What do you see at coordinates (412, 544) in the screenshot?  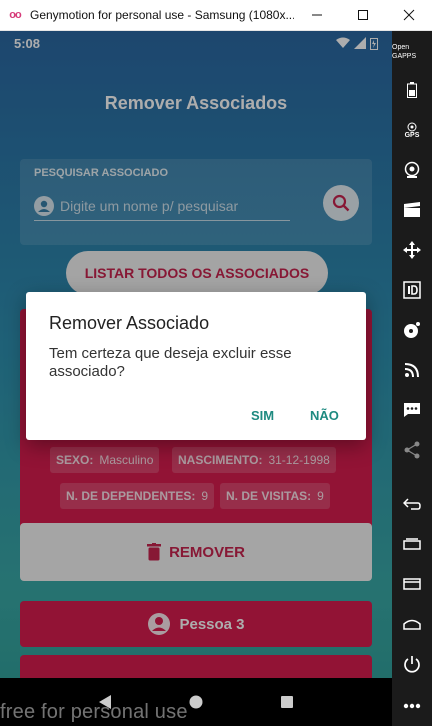 I see `recent-apps-icon` at bounding box center [412, 544].